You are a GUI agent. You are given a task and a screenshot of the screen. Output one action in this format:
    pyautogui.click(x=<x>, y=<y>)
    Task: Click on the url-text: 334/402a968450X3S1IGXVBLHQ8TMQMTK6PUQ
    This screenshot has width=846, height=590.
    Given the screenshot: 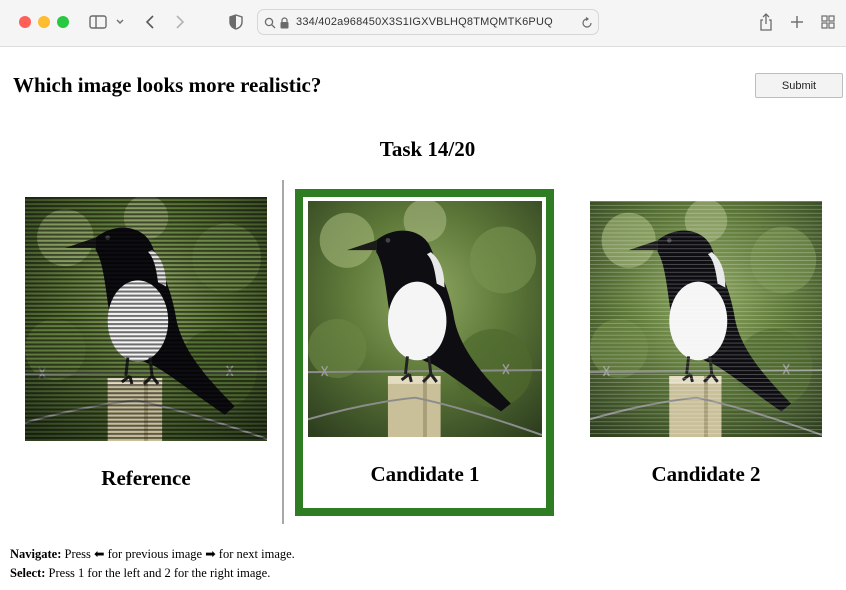 What is the action you would take?
    pyautogui.click(x=424, y=22)
    